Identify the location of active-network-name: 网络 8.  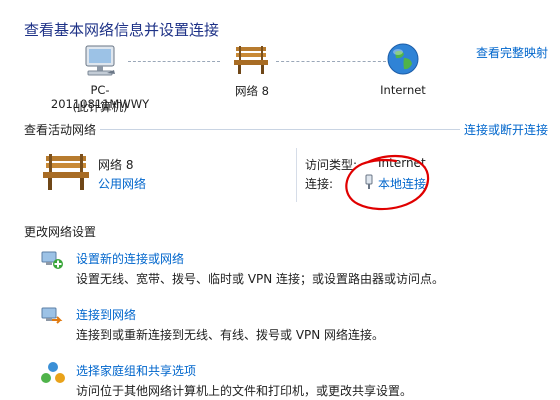
(116, 165).